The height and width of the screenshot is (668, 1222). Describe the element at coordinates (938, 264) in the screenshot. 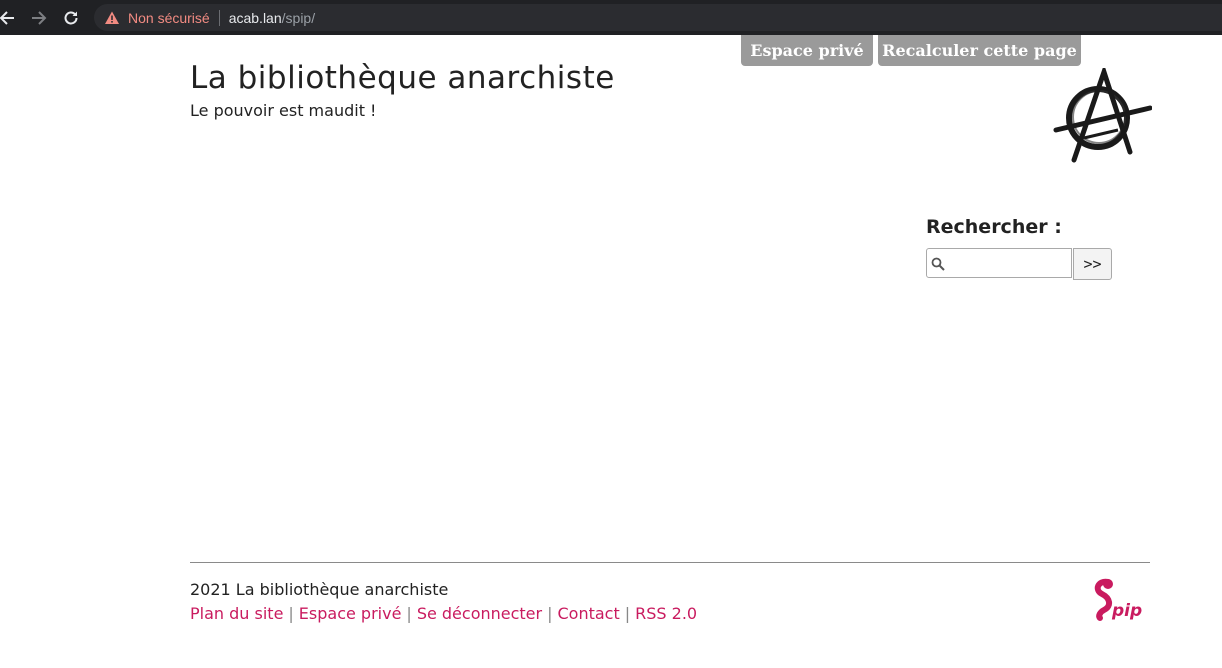

I see `magnifier-icon` at that location.